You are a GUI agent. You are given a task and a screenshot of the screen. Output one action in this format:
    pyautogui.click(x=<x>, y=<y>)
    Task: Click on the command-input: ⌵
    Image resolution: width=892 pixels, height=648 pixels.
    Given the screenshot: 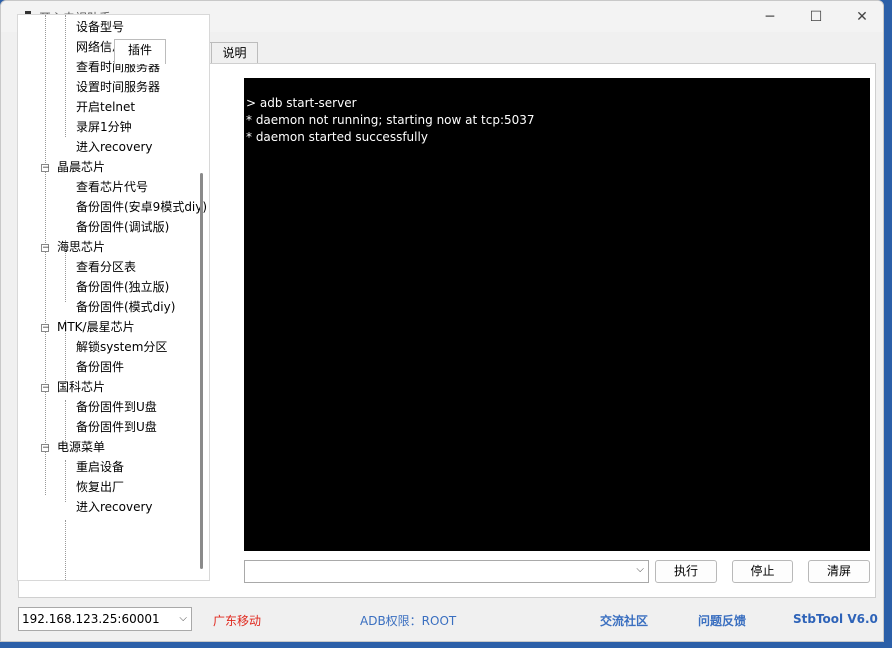 What is the action you would take?
    pyautogui.click(x=446, y=571)
    